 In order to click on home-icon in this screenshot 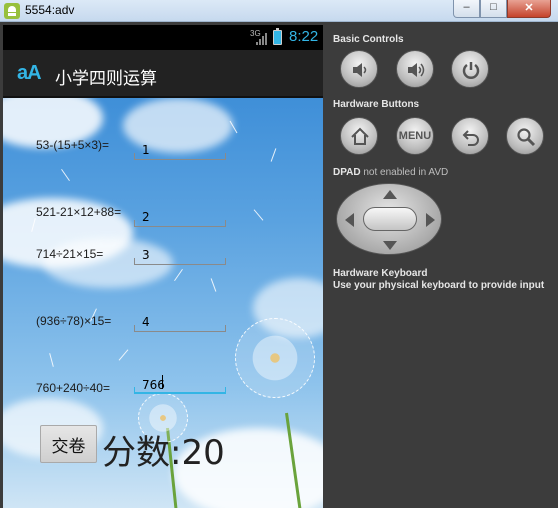, I will do `click(360, 136)`.